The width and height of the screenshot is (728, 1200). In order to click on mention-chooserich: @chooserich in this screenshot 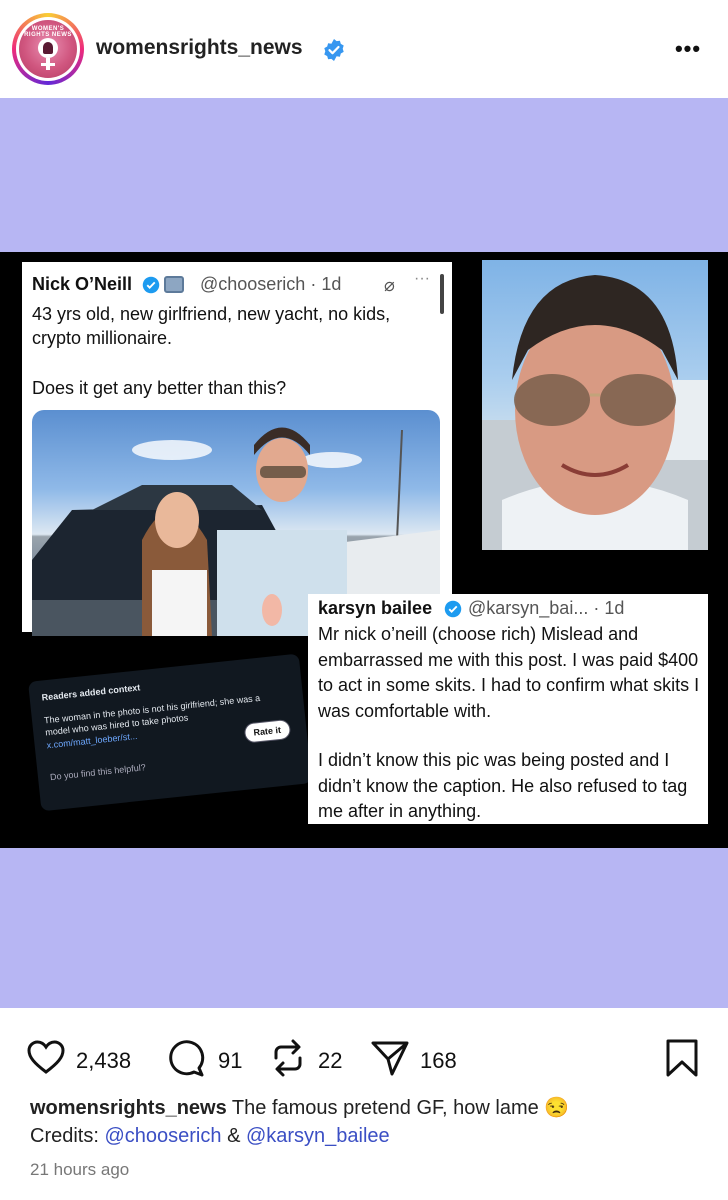, I will do `click(162, 1136)`.